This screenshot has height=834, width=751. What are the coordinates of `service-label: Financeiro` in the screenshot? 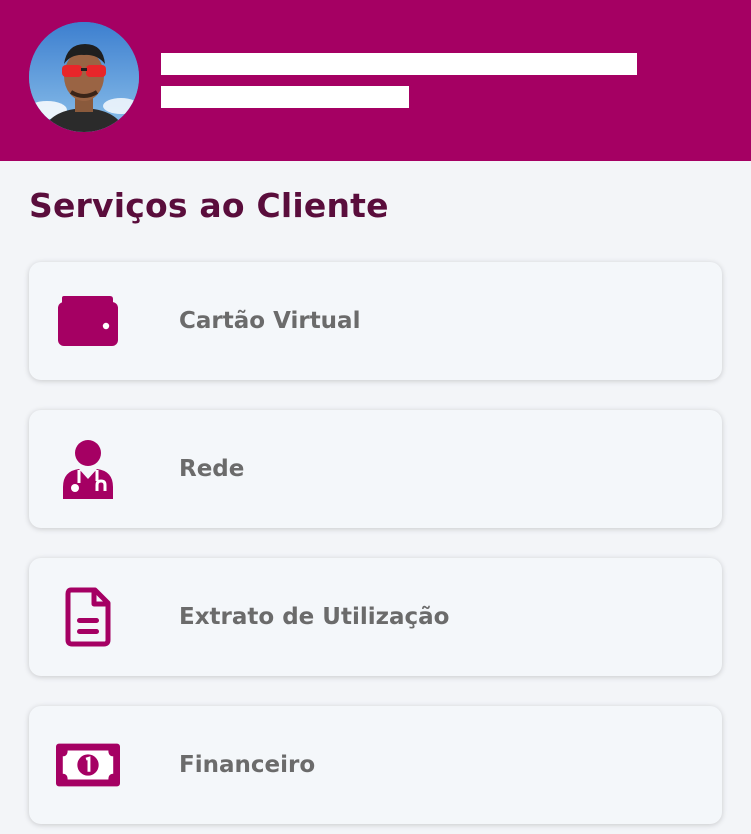 It's located at (247, 765).